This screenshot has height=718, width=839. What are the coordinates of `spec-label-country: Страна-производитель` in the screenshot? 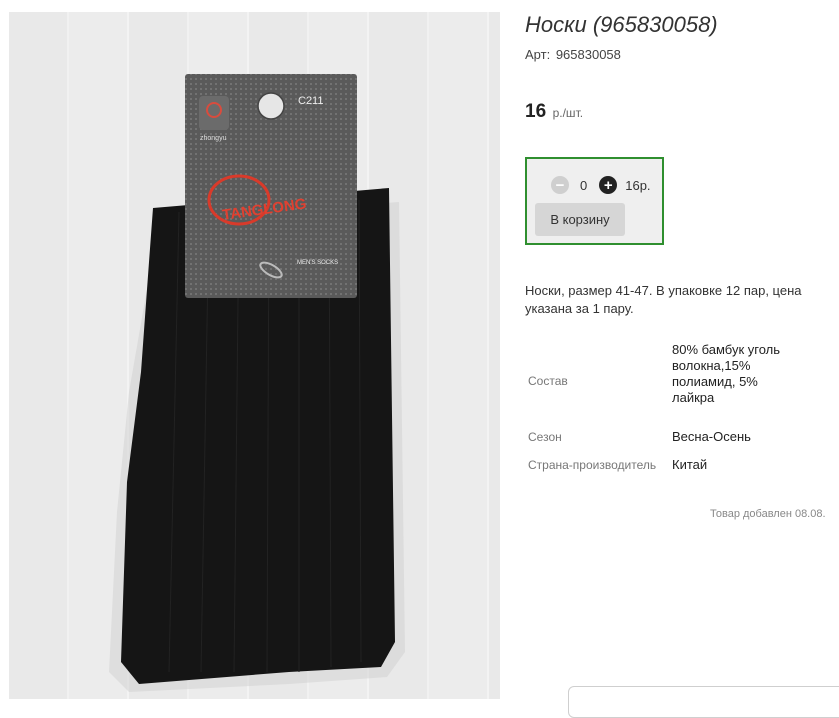 It's located at (592, 465).